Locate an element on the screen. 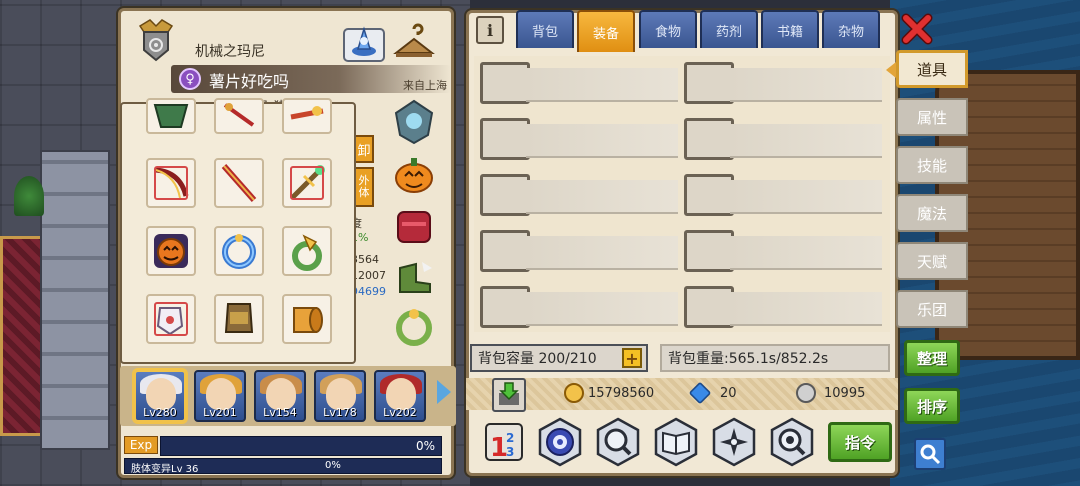 This screenshot has width=1080, height=486. equip-slot-boots is located at coordinates (414, 276).